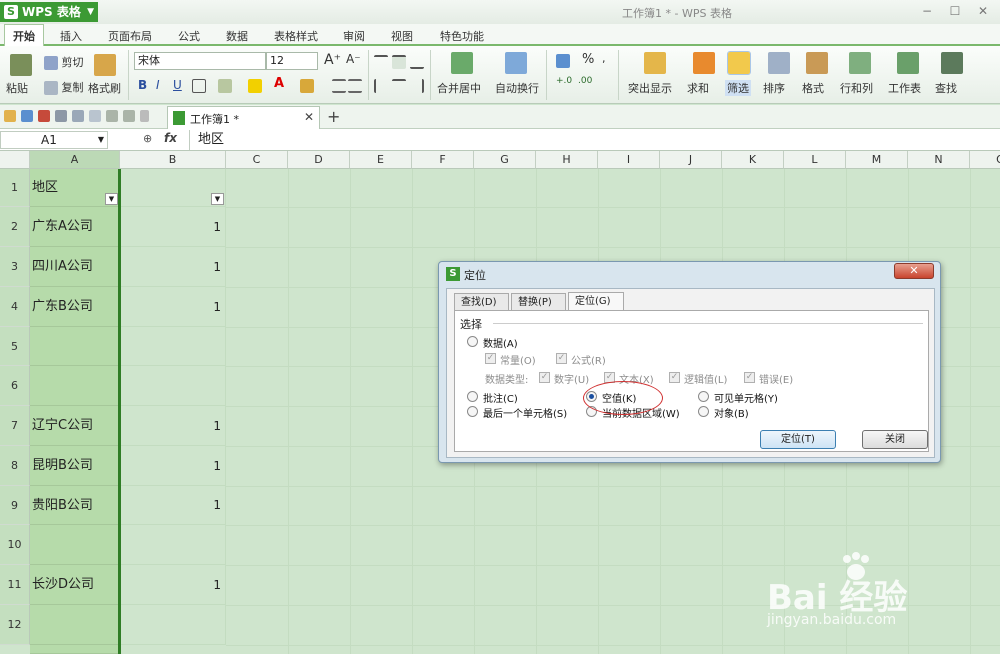 The image size is (1000, 654). I want to click on col-header-e: E, so click(381, 160).